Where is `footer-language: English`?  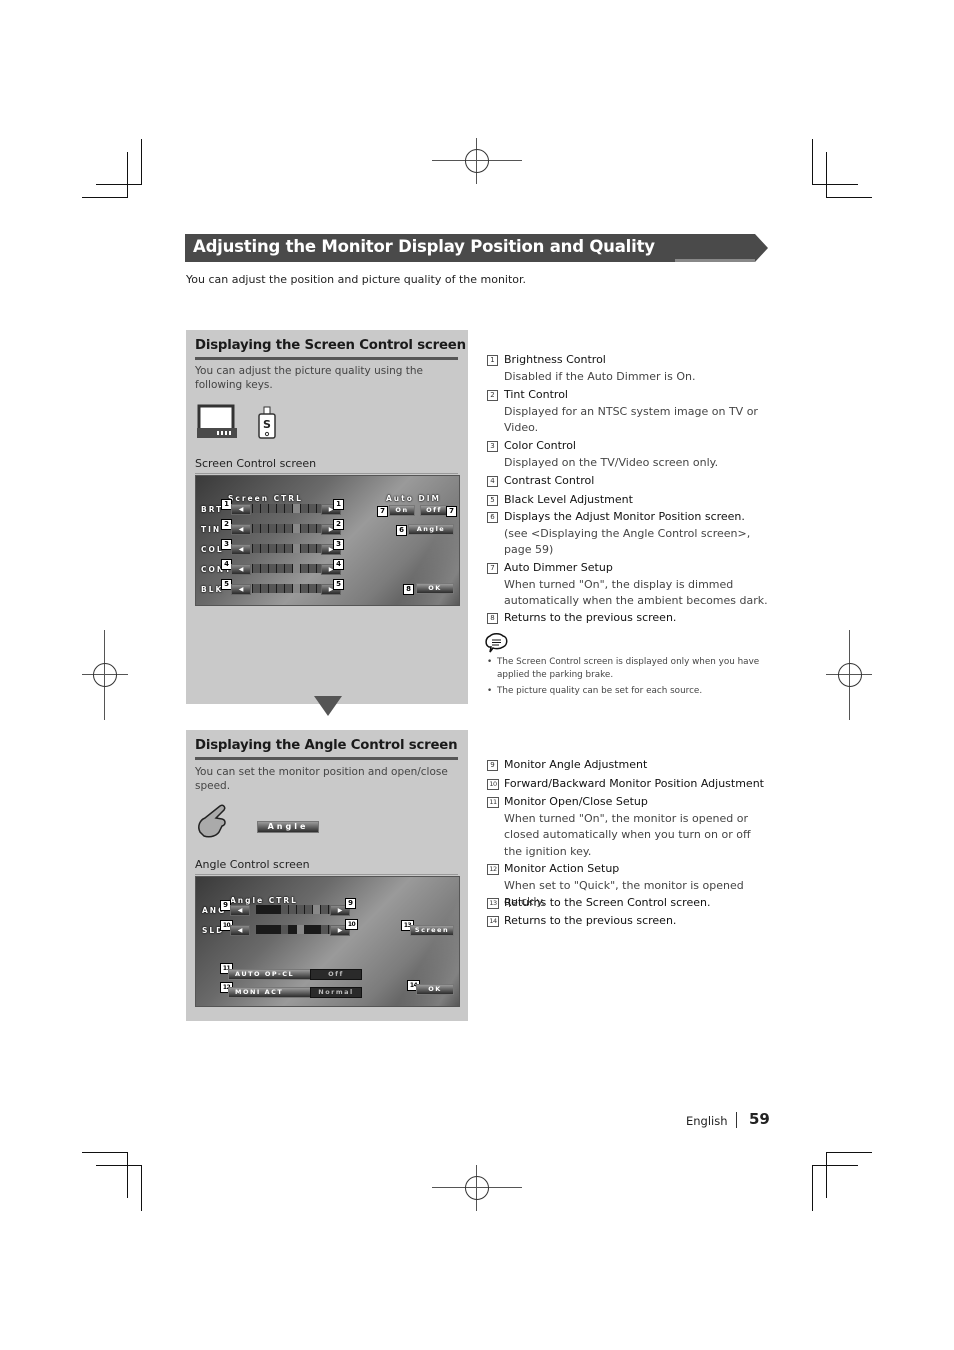
footer-language: English is located at coordinates (707, 1121).